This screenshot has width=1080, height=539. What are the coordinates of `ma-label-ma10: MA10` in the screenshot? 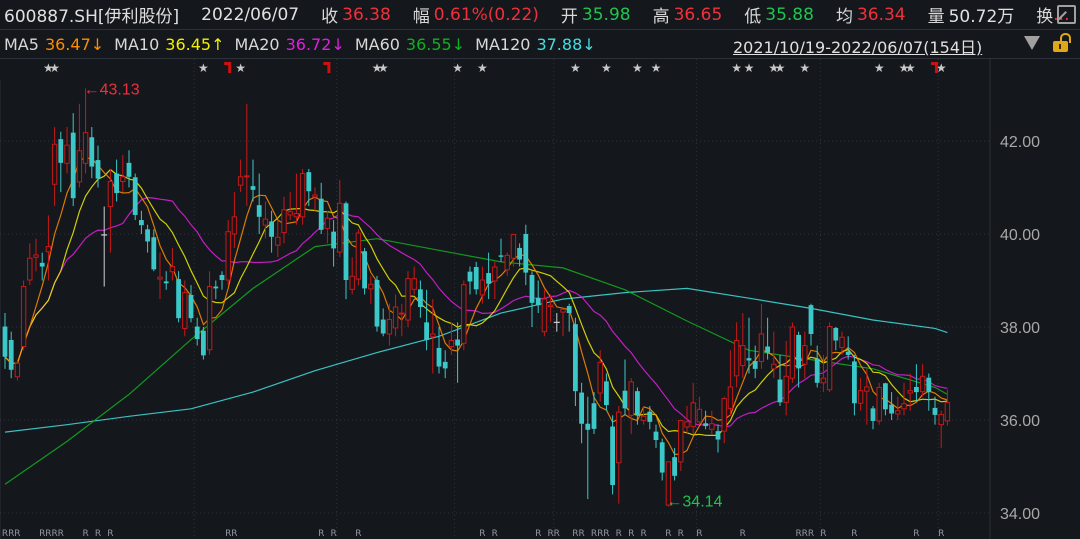 It's located at (137, 44).